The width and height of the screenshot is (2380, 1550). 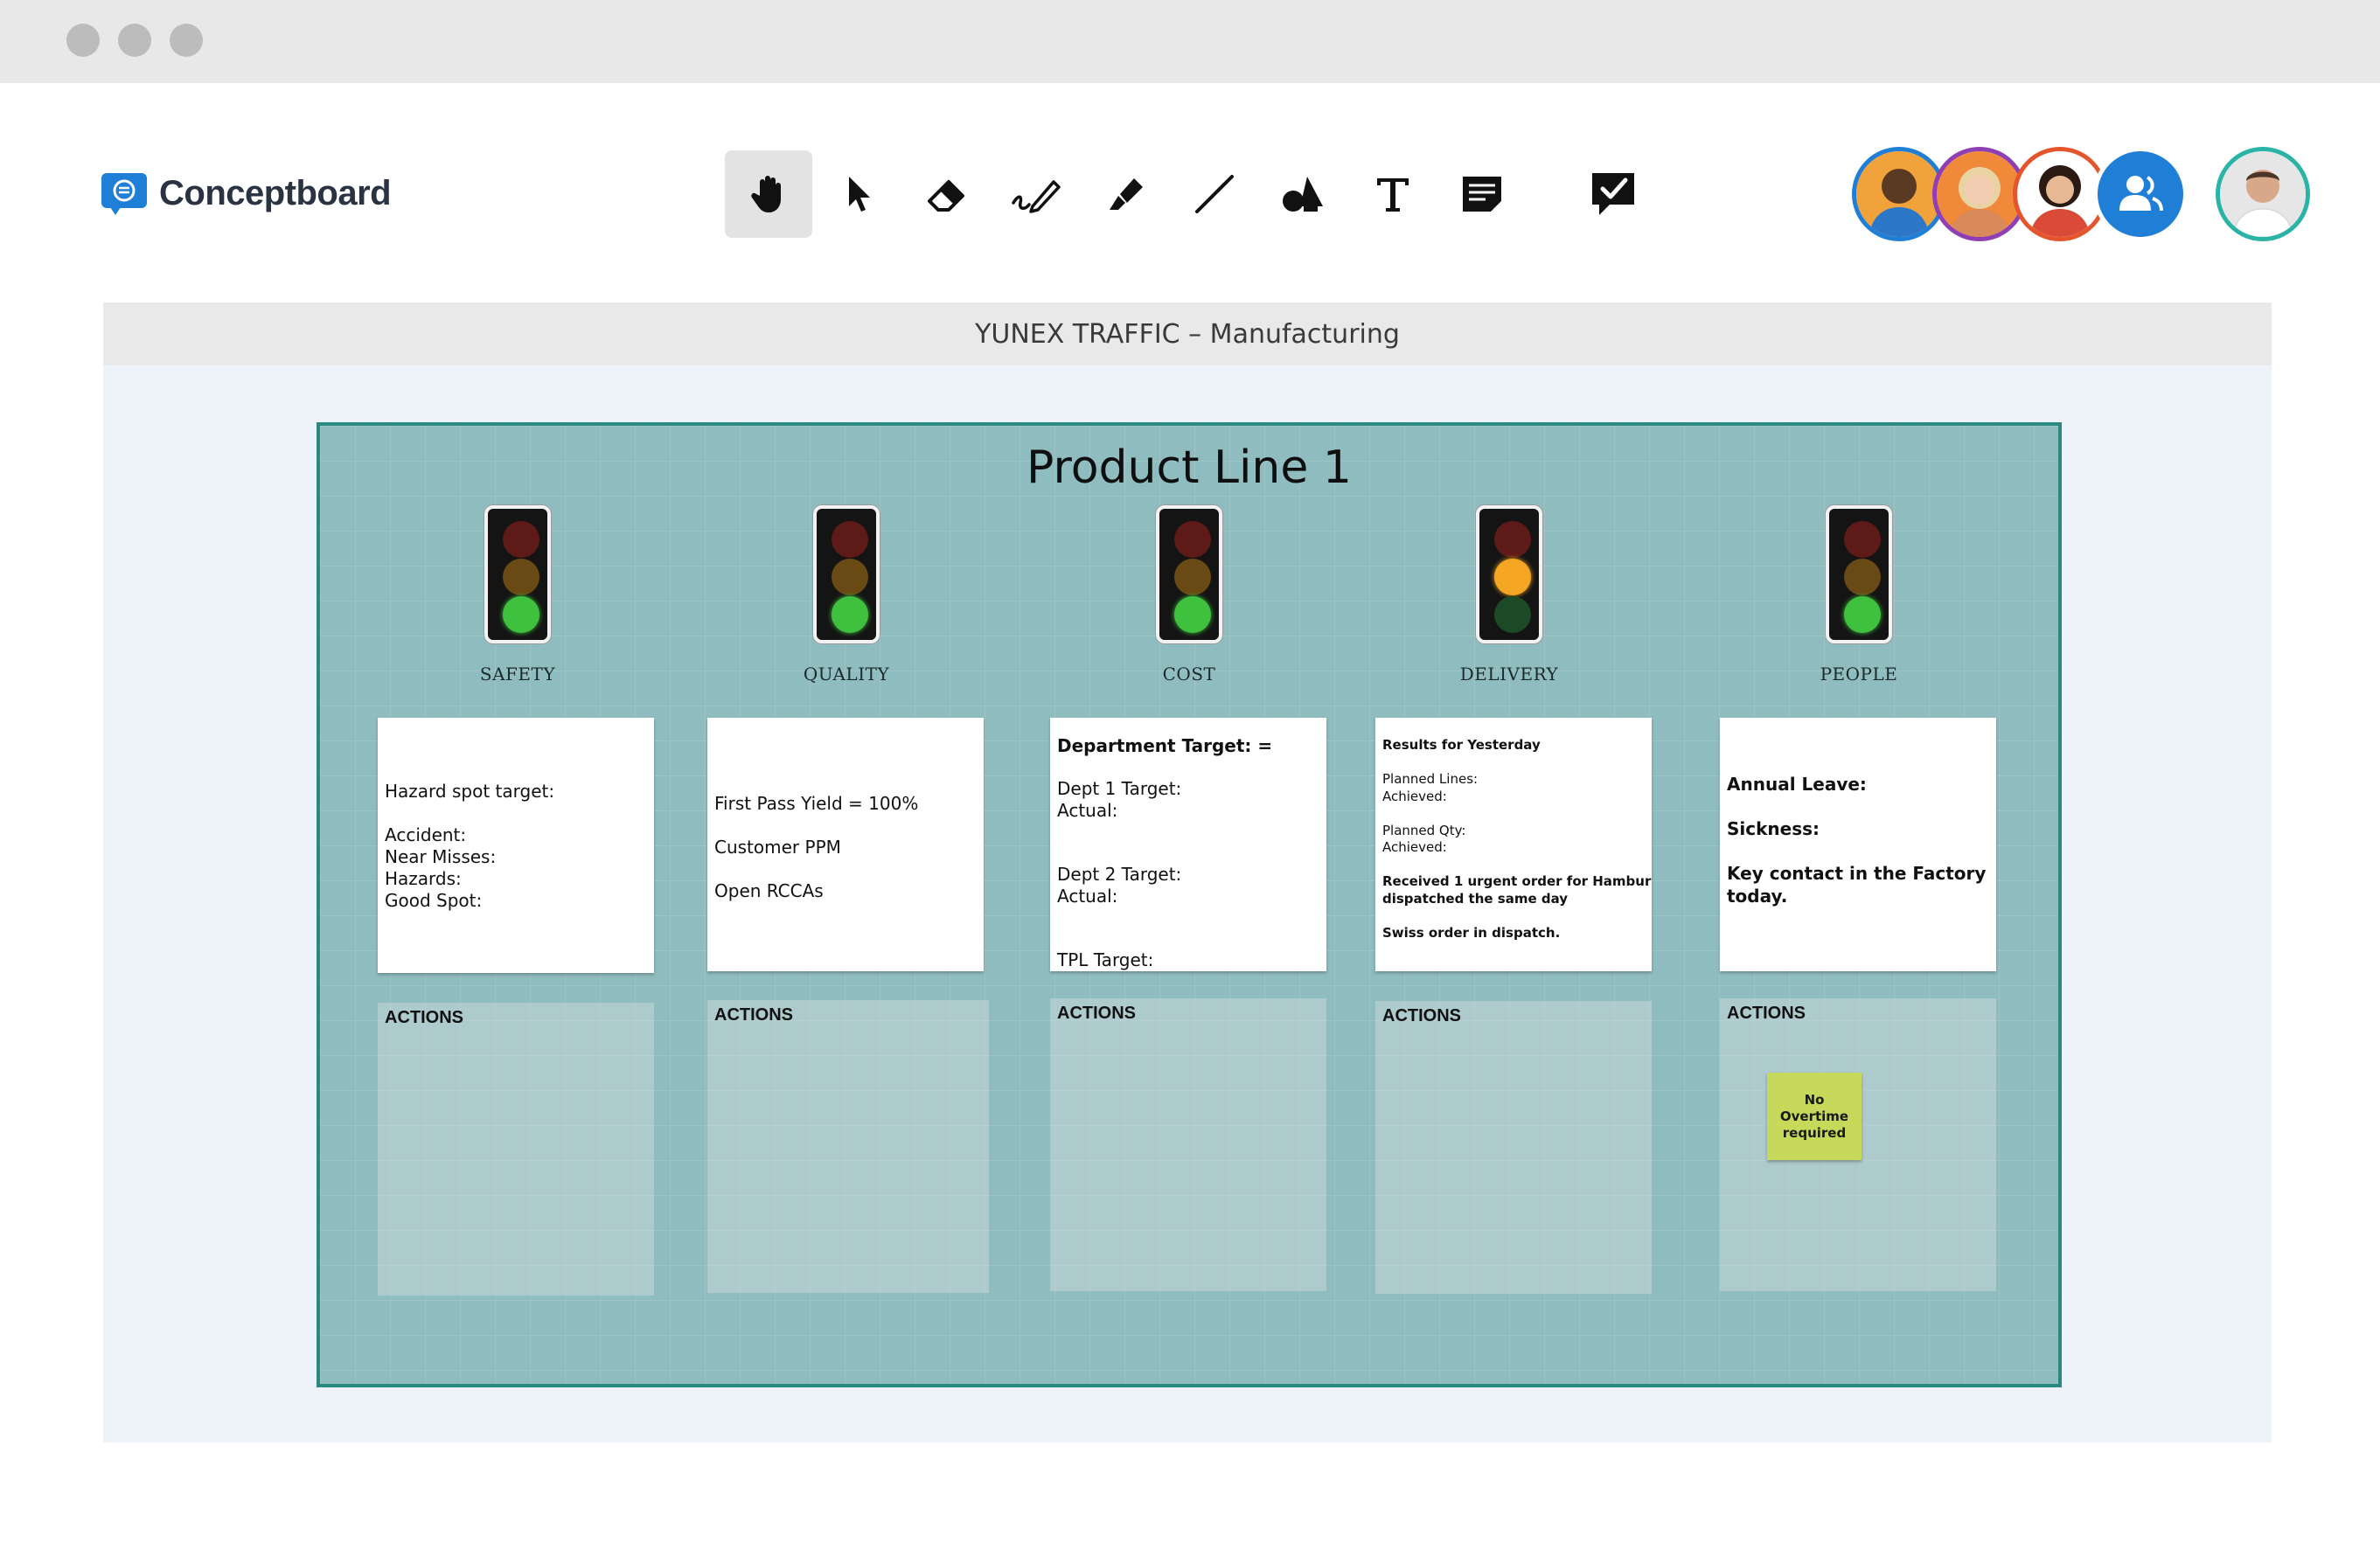 I want to click on card-text-line: Hazards:, so click(x=423, y=878).